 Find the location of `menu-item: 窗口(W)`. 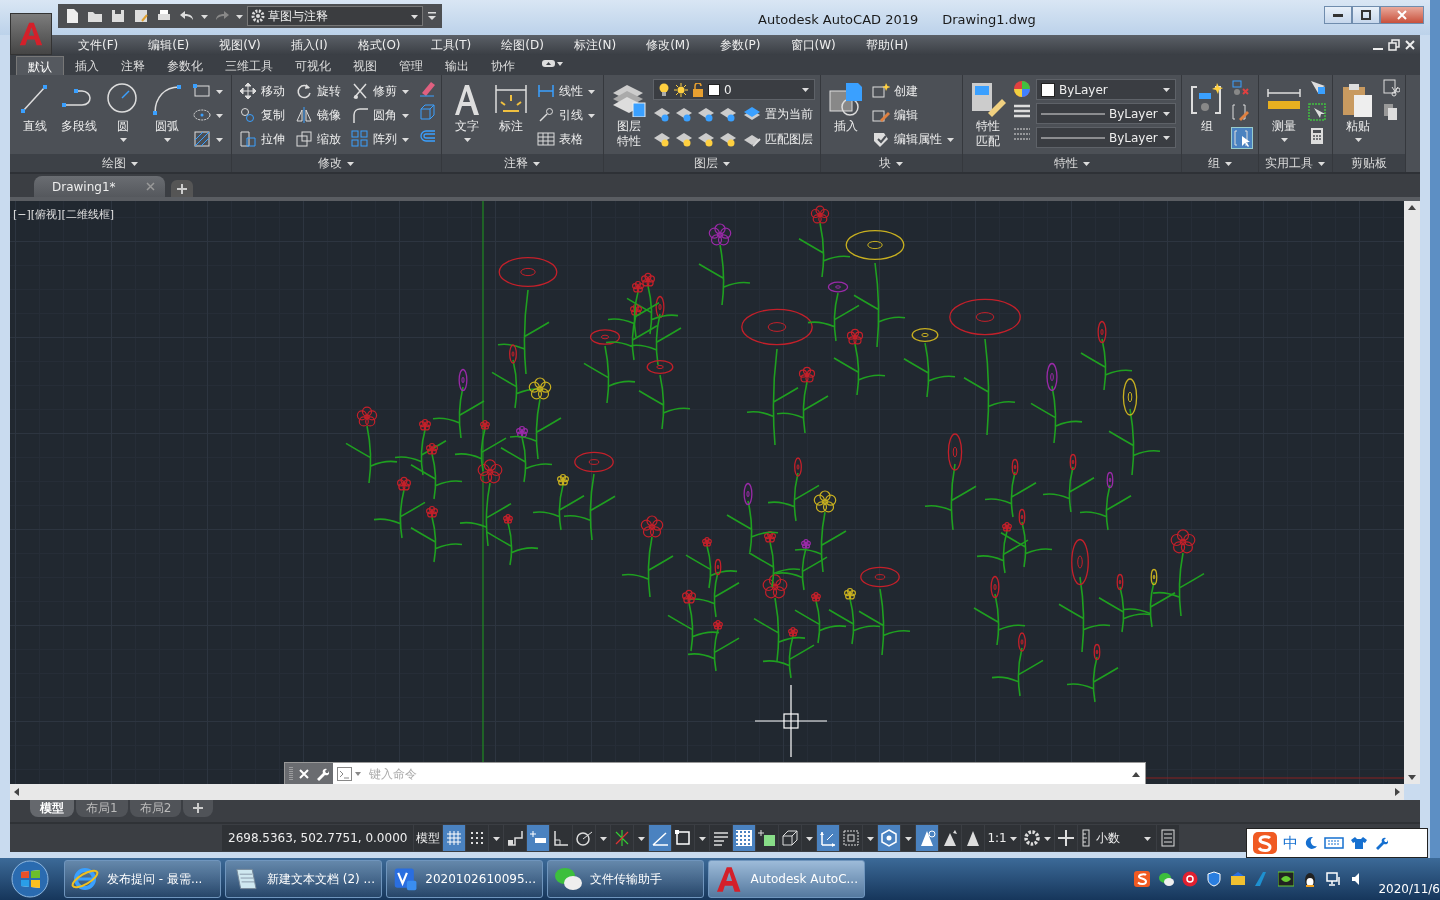

menu-item: 窗口(W) is located at coordinates (814, 45).